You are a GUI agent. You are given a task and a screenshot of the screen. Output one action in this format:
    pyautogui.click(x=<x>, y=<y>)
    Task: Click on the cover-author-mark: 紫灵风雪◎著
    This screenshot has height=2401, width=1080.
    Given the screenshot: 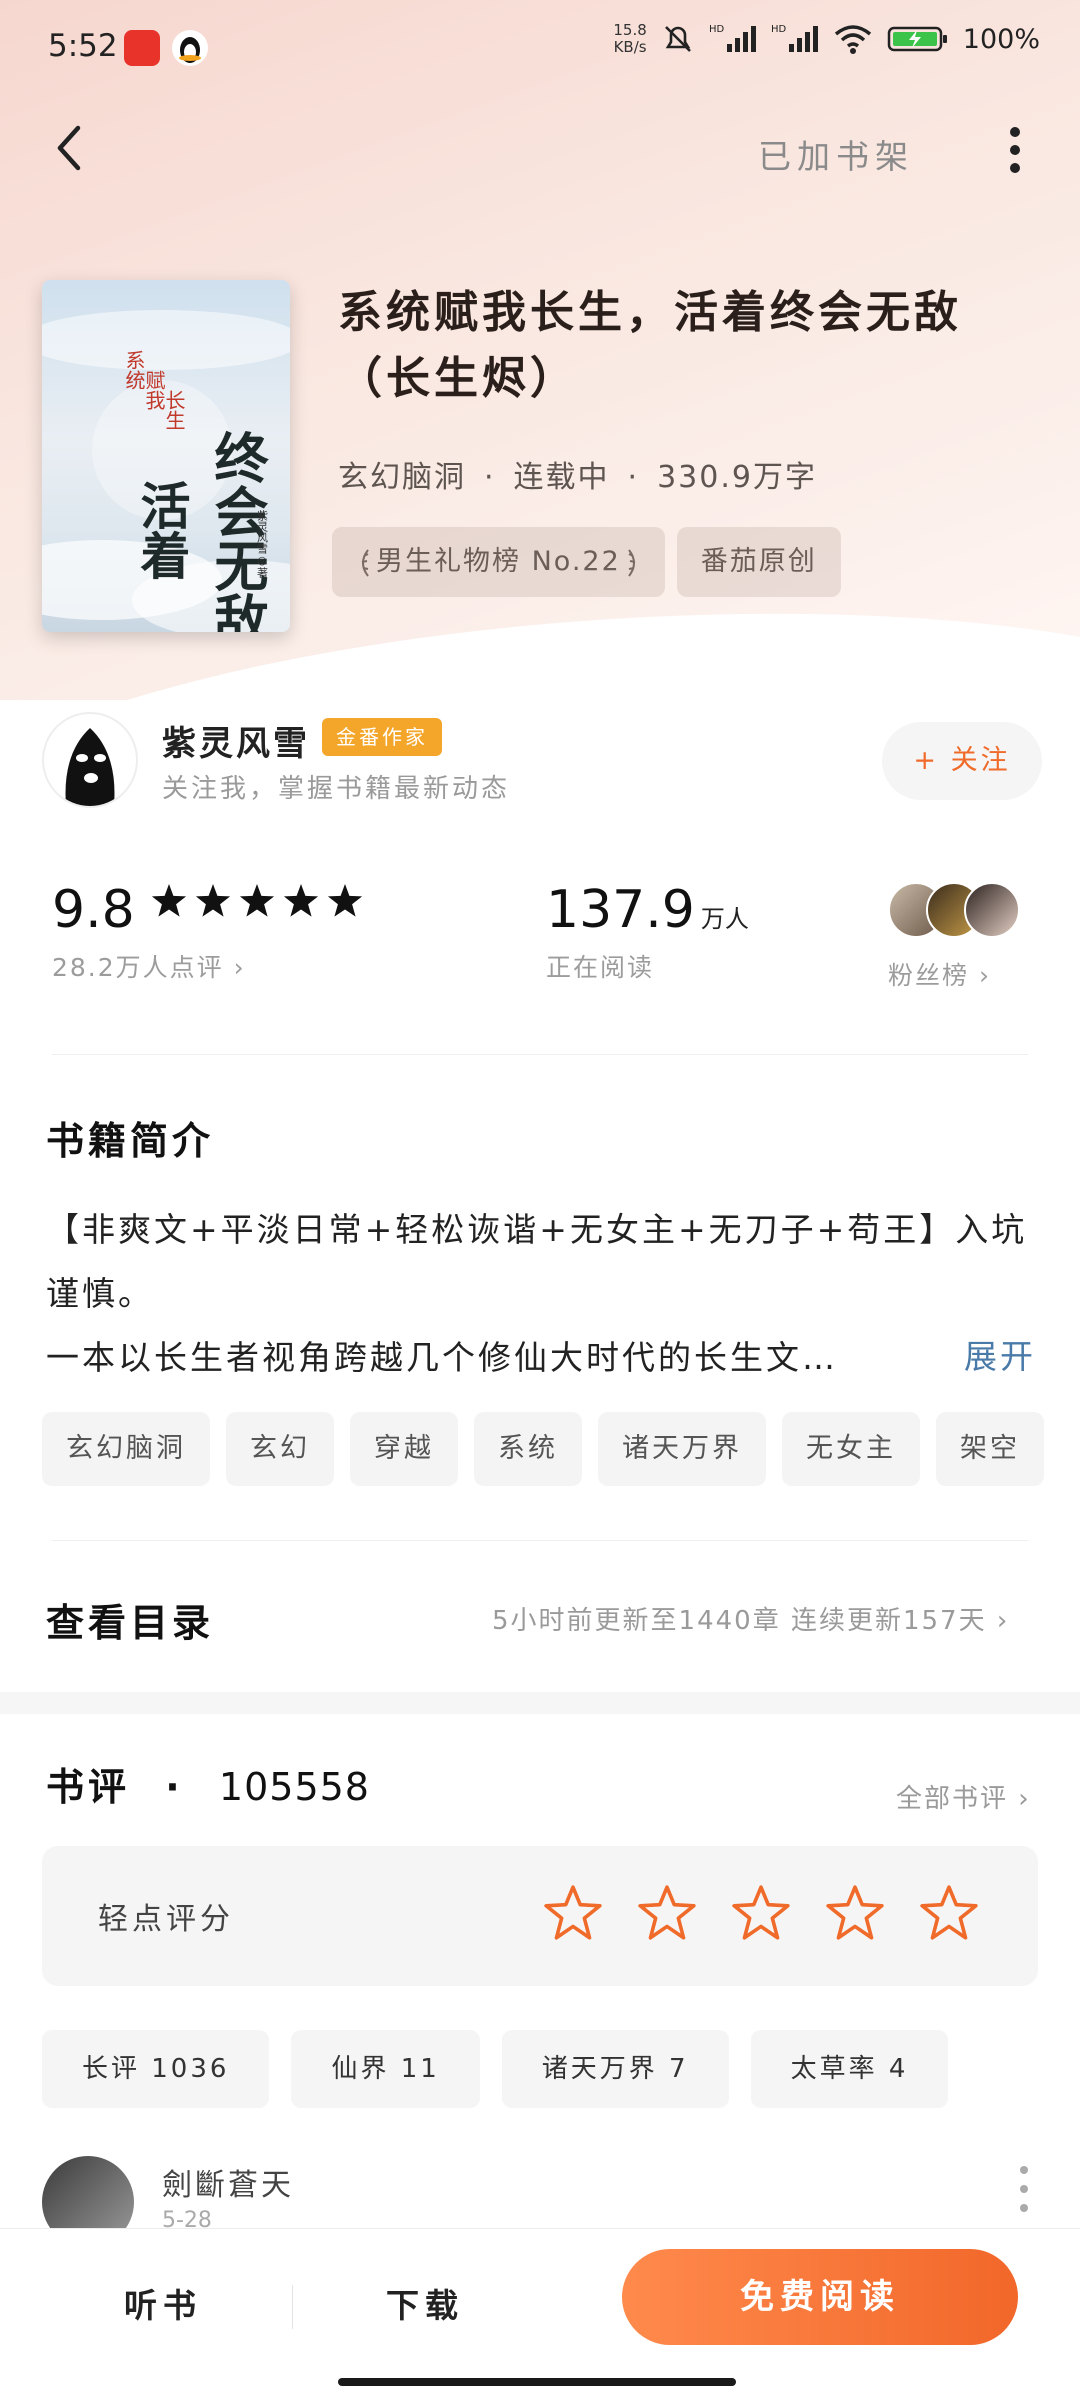 What is the action you would take?
    pyautogui.click(x=262, y=544)
    